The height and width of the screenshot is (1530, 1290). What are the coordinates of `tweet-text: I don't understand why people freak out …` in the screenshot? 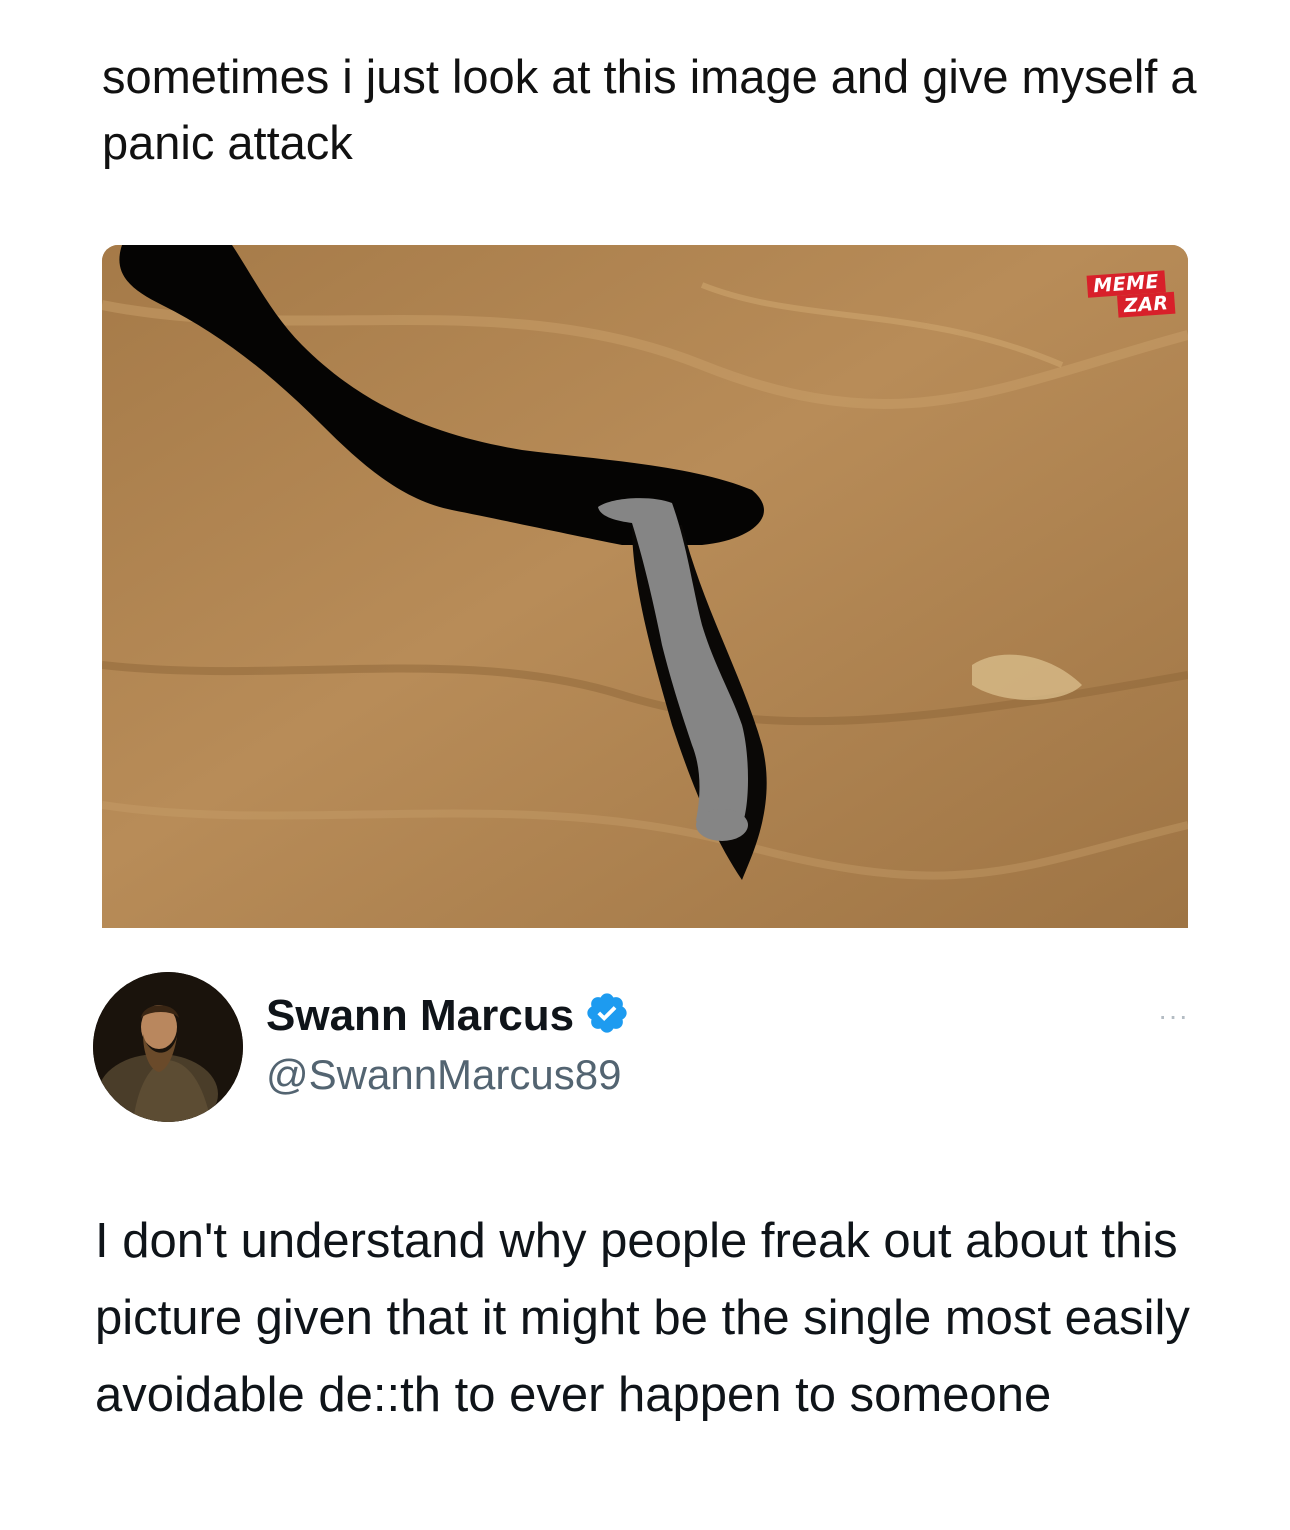 It's located at (642, 1318).